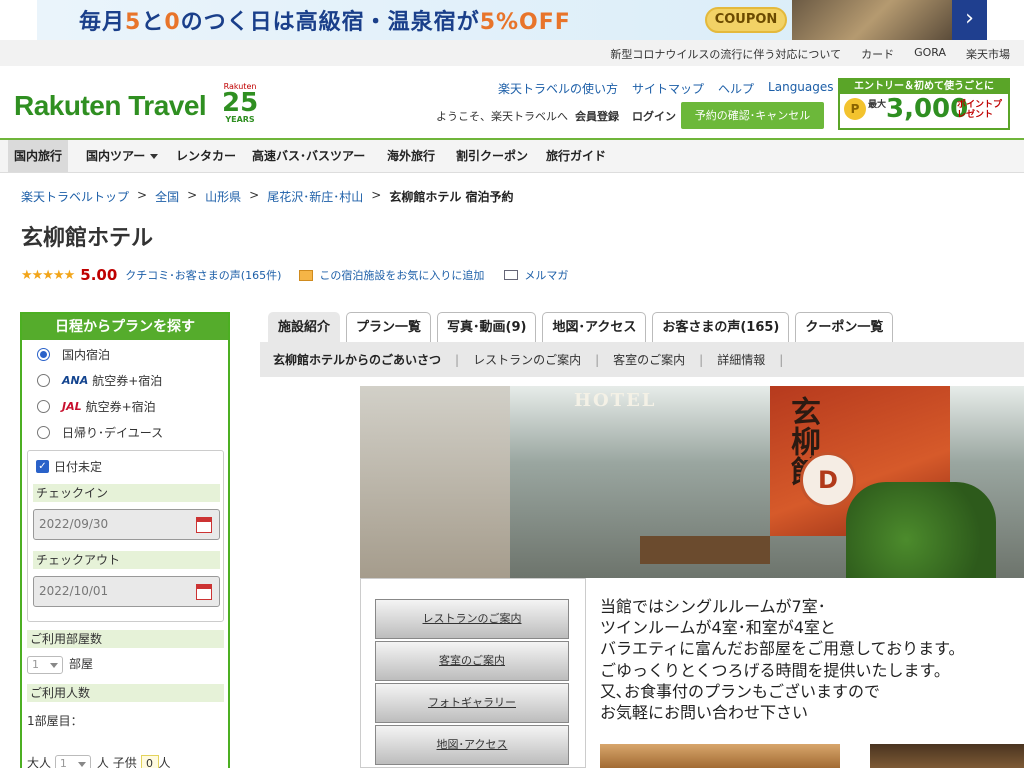  I want to click on utility-link-ichiba: 楽天市場, so click(988, 54).